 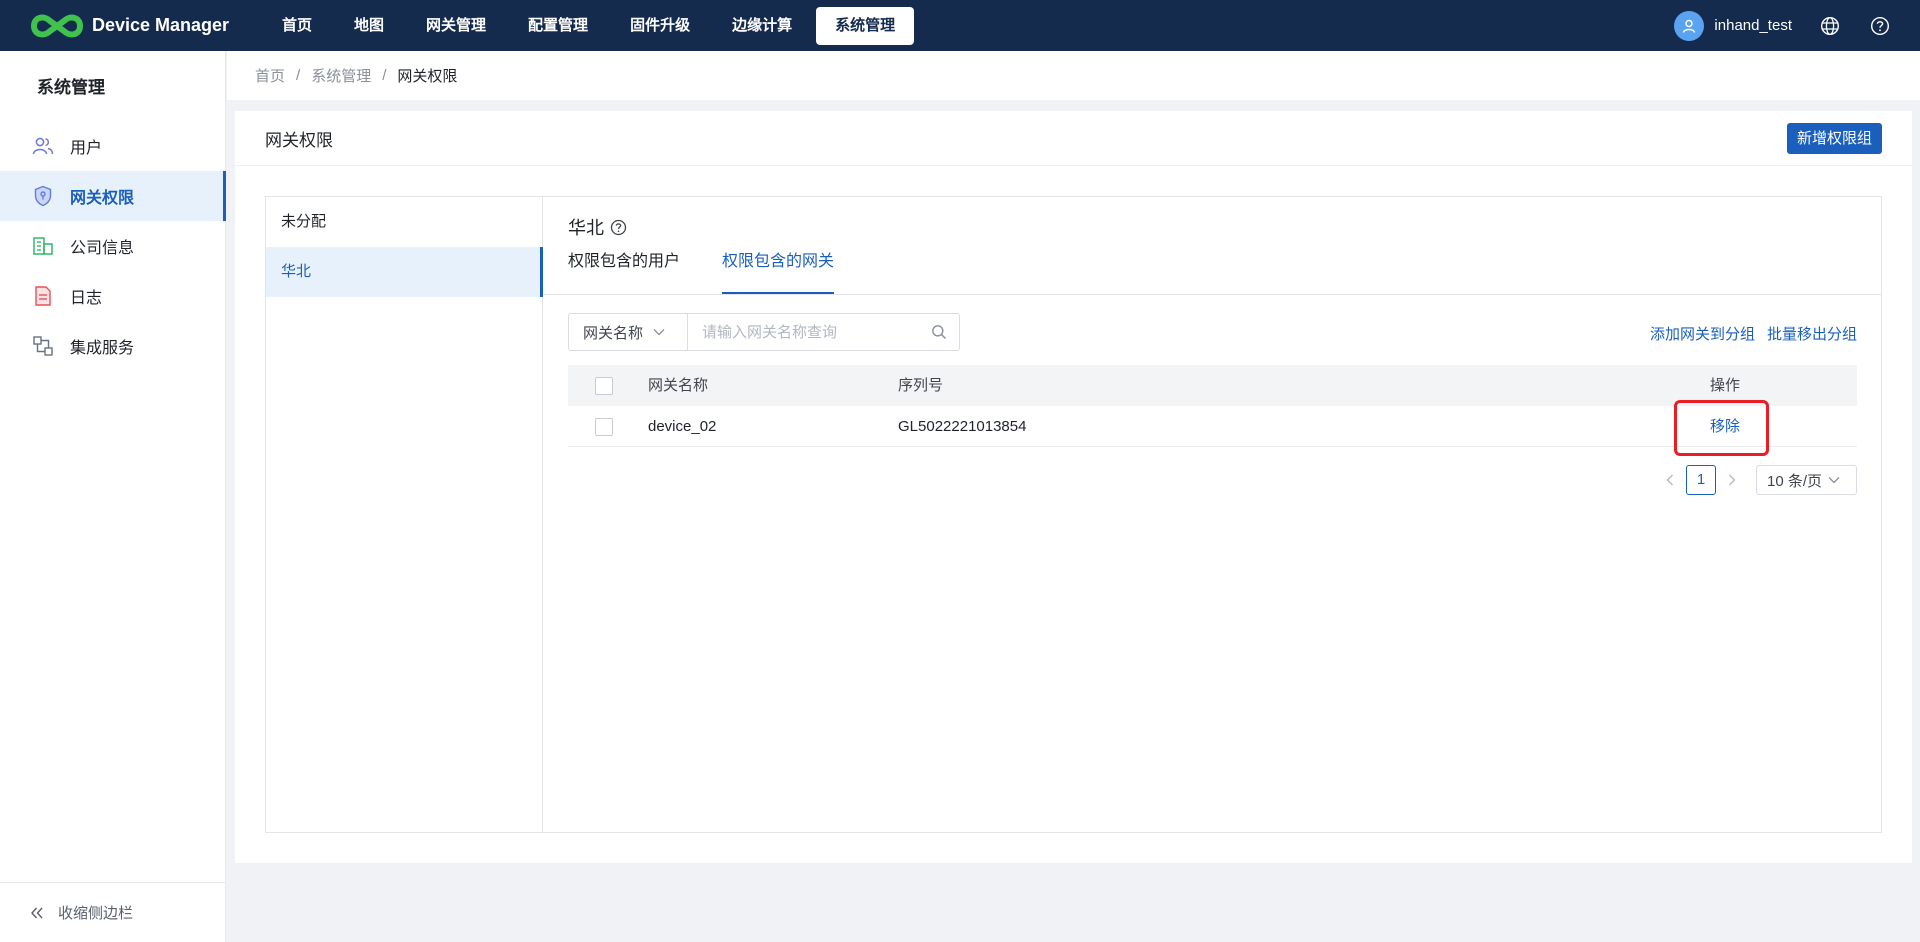 I want to click on nav-firmware-upgrade: 固件升级, so click(x=660, y=26).